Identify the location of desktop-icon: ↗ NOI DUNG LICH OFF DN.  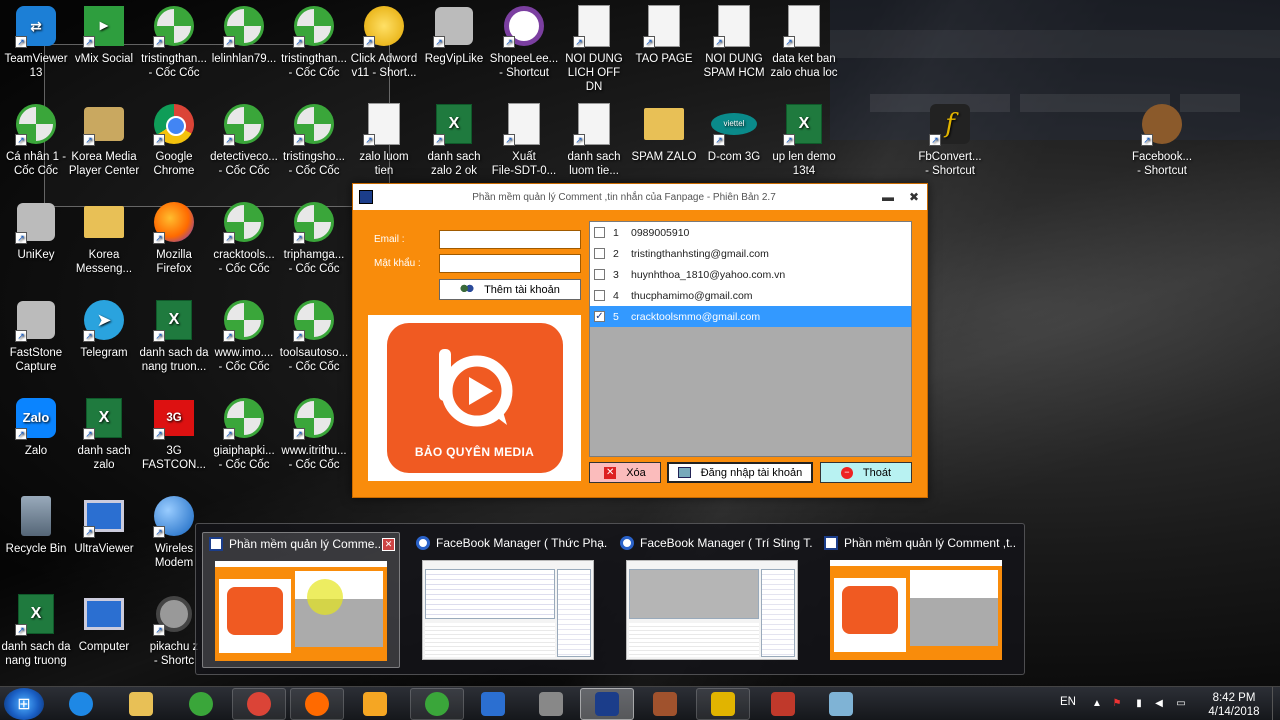
(594, 49).